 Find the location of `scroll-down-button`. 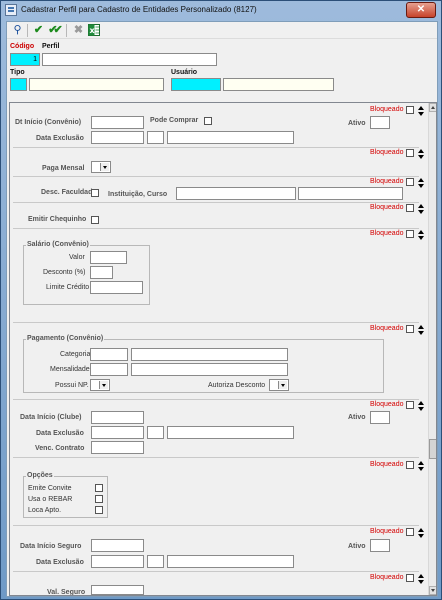

scroll-down-button is located at coordinates (432, 590).